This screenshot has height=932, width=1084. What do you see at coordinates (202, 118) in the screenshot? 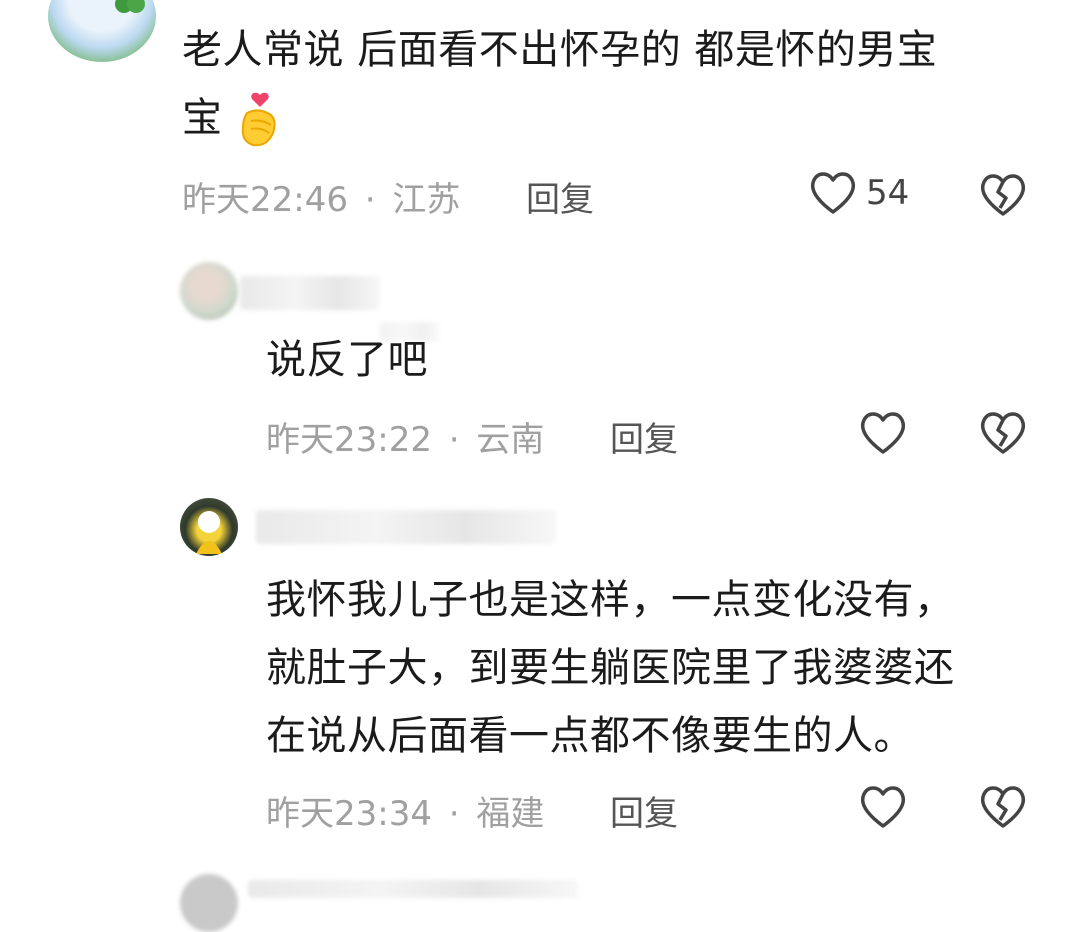
I see `comment-text-line: 宝` at bounding box center [202, 118].